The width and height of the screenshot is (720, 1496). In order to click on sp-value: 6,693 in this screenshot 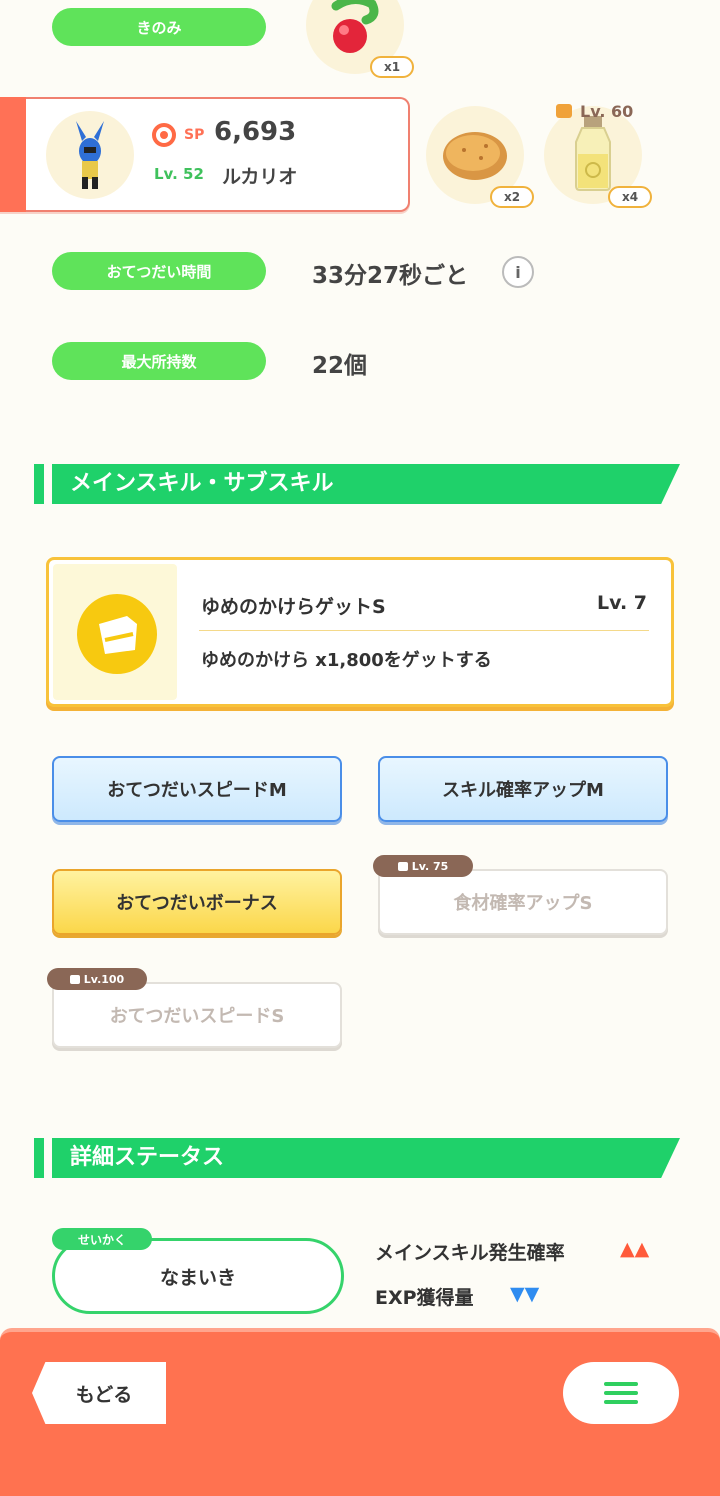, I will do `click(255, 132)`.